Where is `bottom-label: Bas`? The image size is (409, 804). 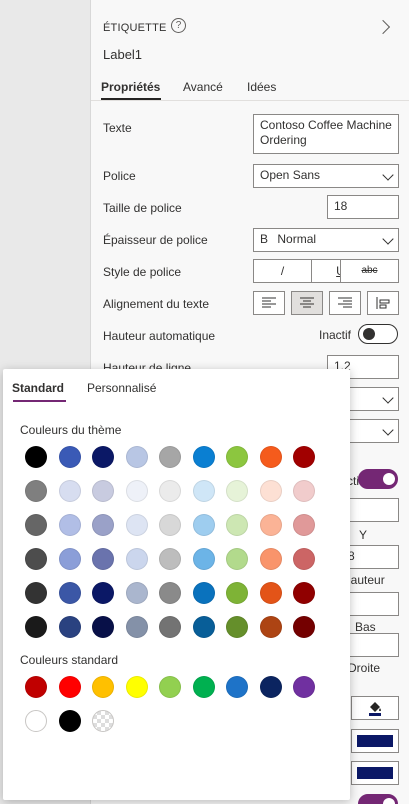
bottom-label: Bas is located at coordinates (365, 627).